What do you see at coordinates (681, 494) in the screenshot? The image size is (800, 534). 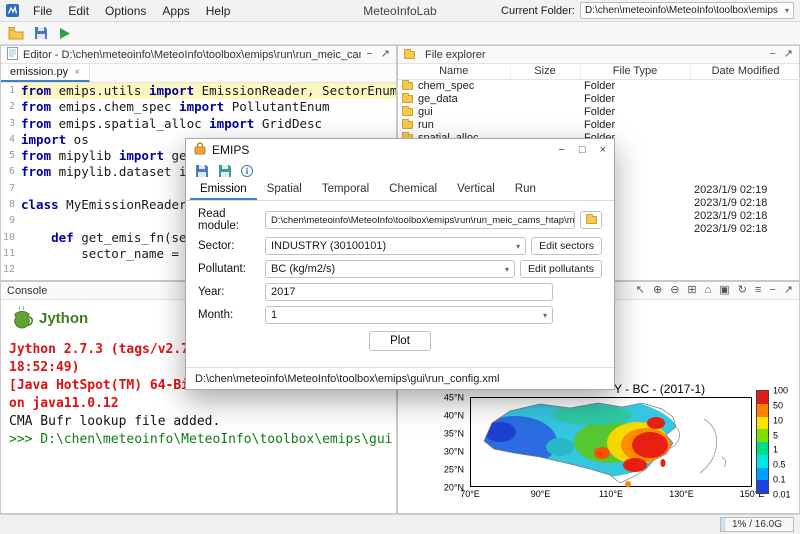 I see `x-tick-label: 130°E` at bounding box center [681, 494].